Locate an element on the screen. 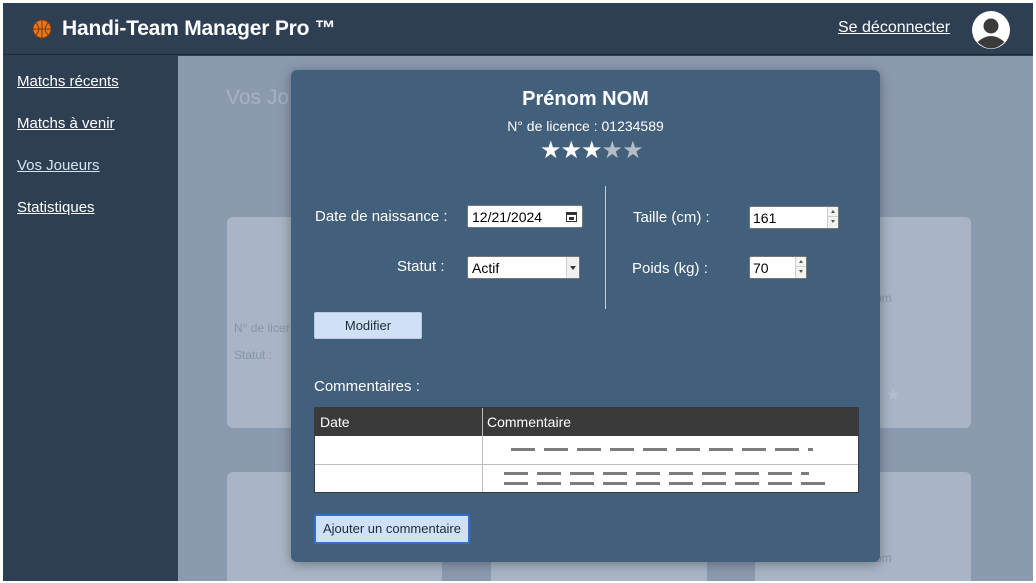  sidebar-item-players: Vos Joueurs is located at coordinates (58, 165).